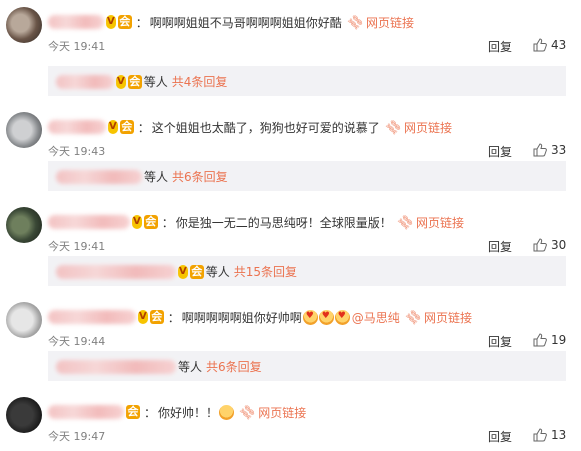 Image resolution: width=581 pixels, height=451 pixels. What do you see at coordinates (265, 127) in the screenshot?
I see `comment-text: 这个姐姐也太酷了，狗狗也好可爱的说慕了` at bounding box center [265, 127].